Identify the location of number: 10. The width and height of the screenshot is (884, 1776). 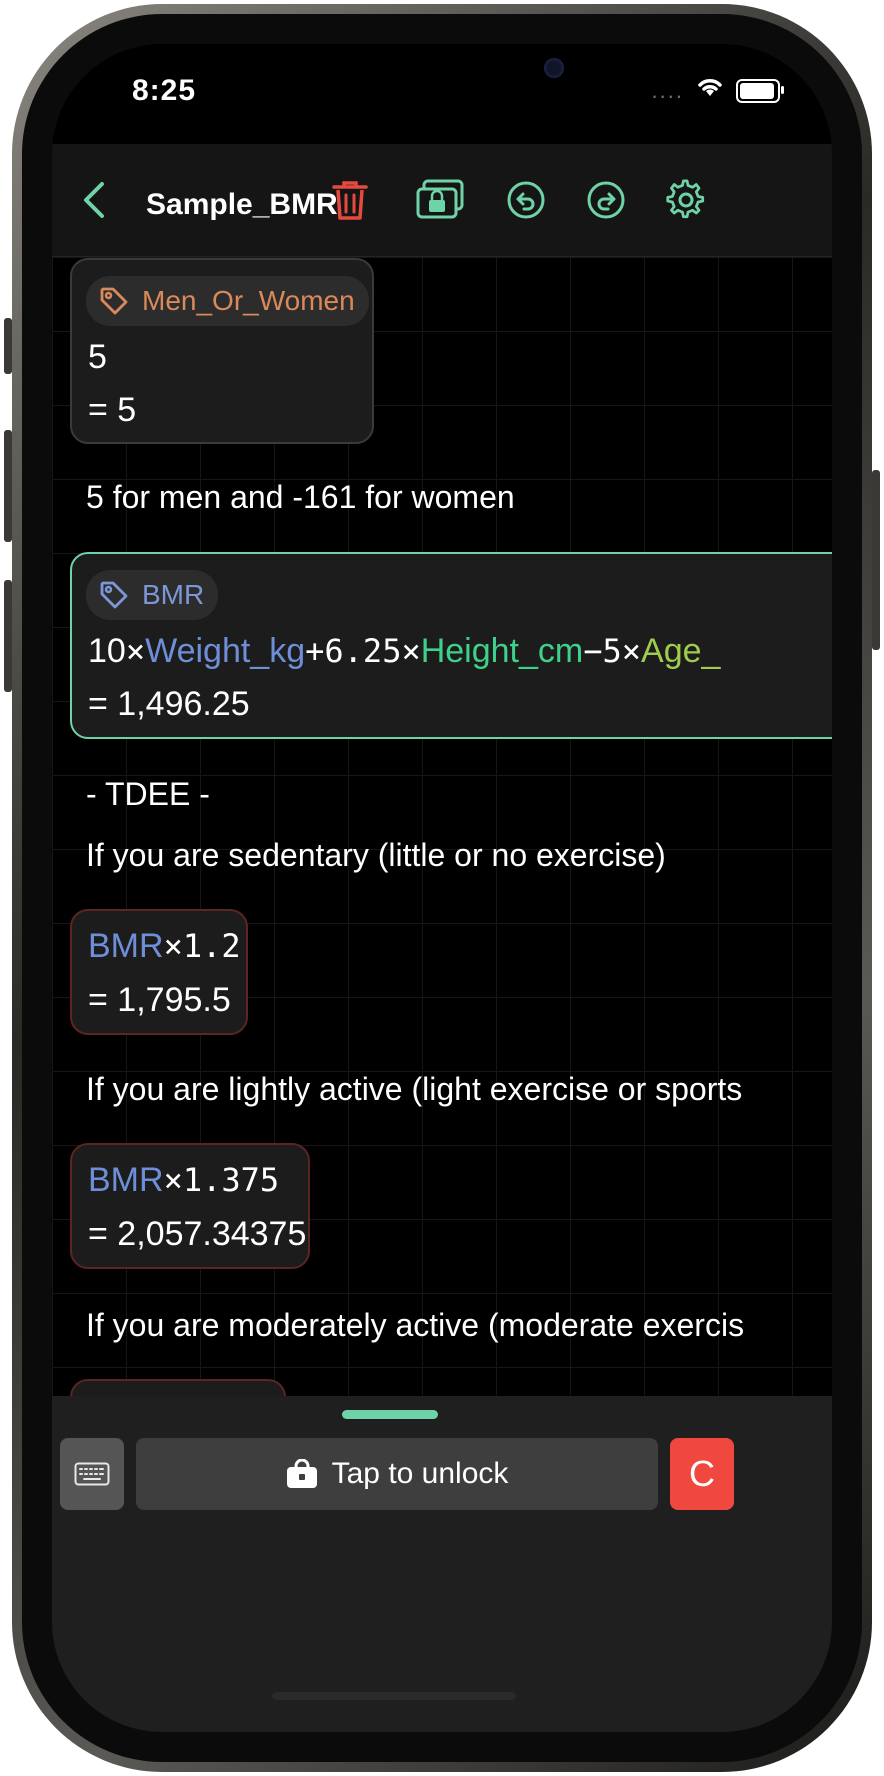
(107, 651).